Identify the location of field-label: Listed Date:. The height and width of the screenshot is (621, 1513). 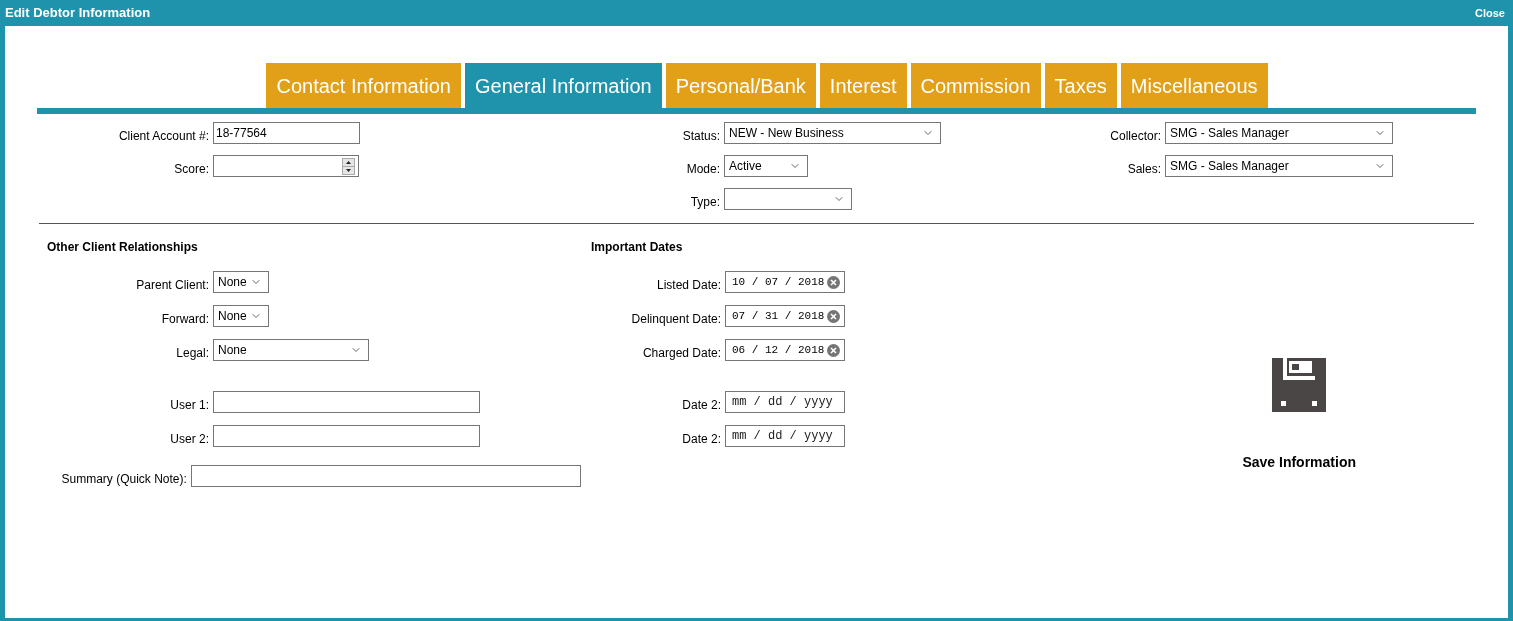
(688, 285).